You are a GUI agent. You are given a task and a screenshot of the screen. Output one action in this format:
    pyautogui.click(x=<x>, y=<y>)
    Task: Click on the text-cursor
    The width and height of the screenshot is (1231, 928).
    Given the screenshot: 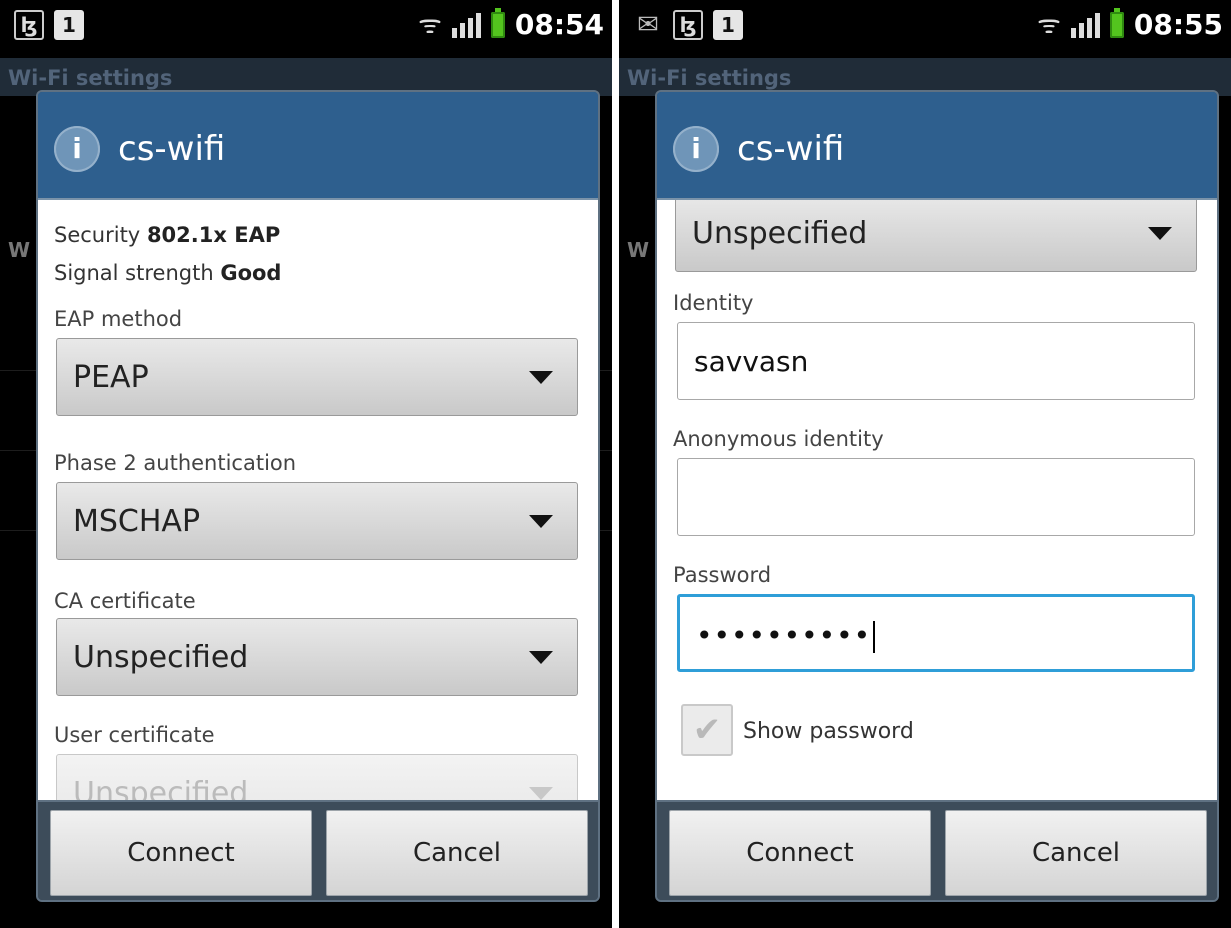 What is the action you would take?
    pyautogui.click(x=874, y=637)
    